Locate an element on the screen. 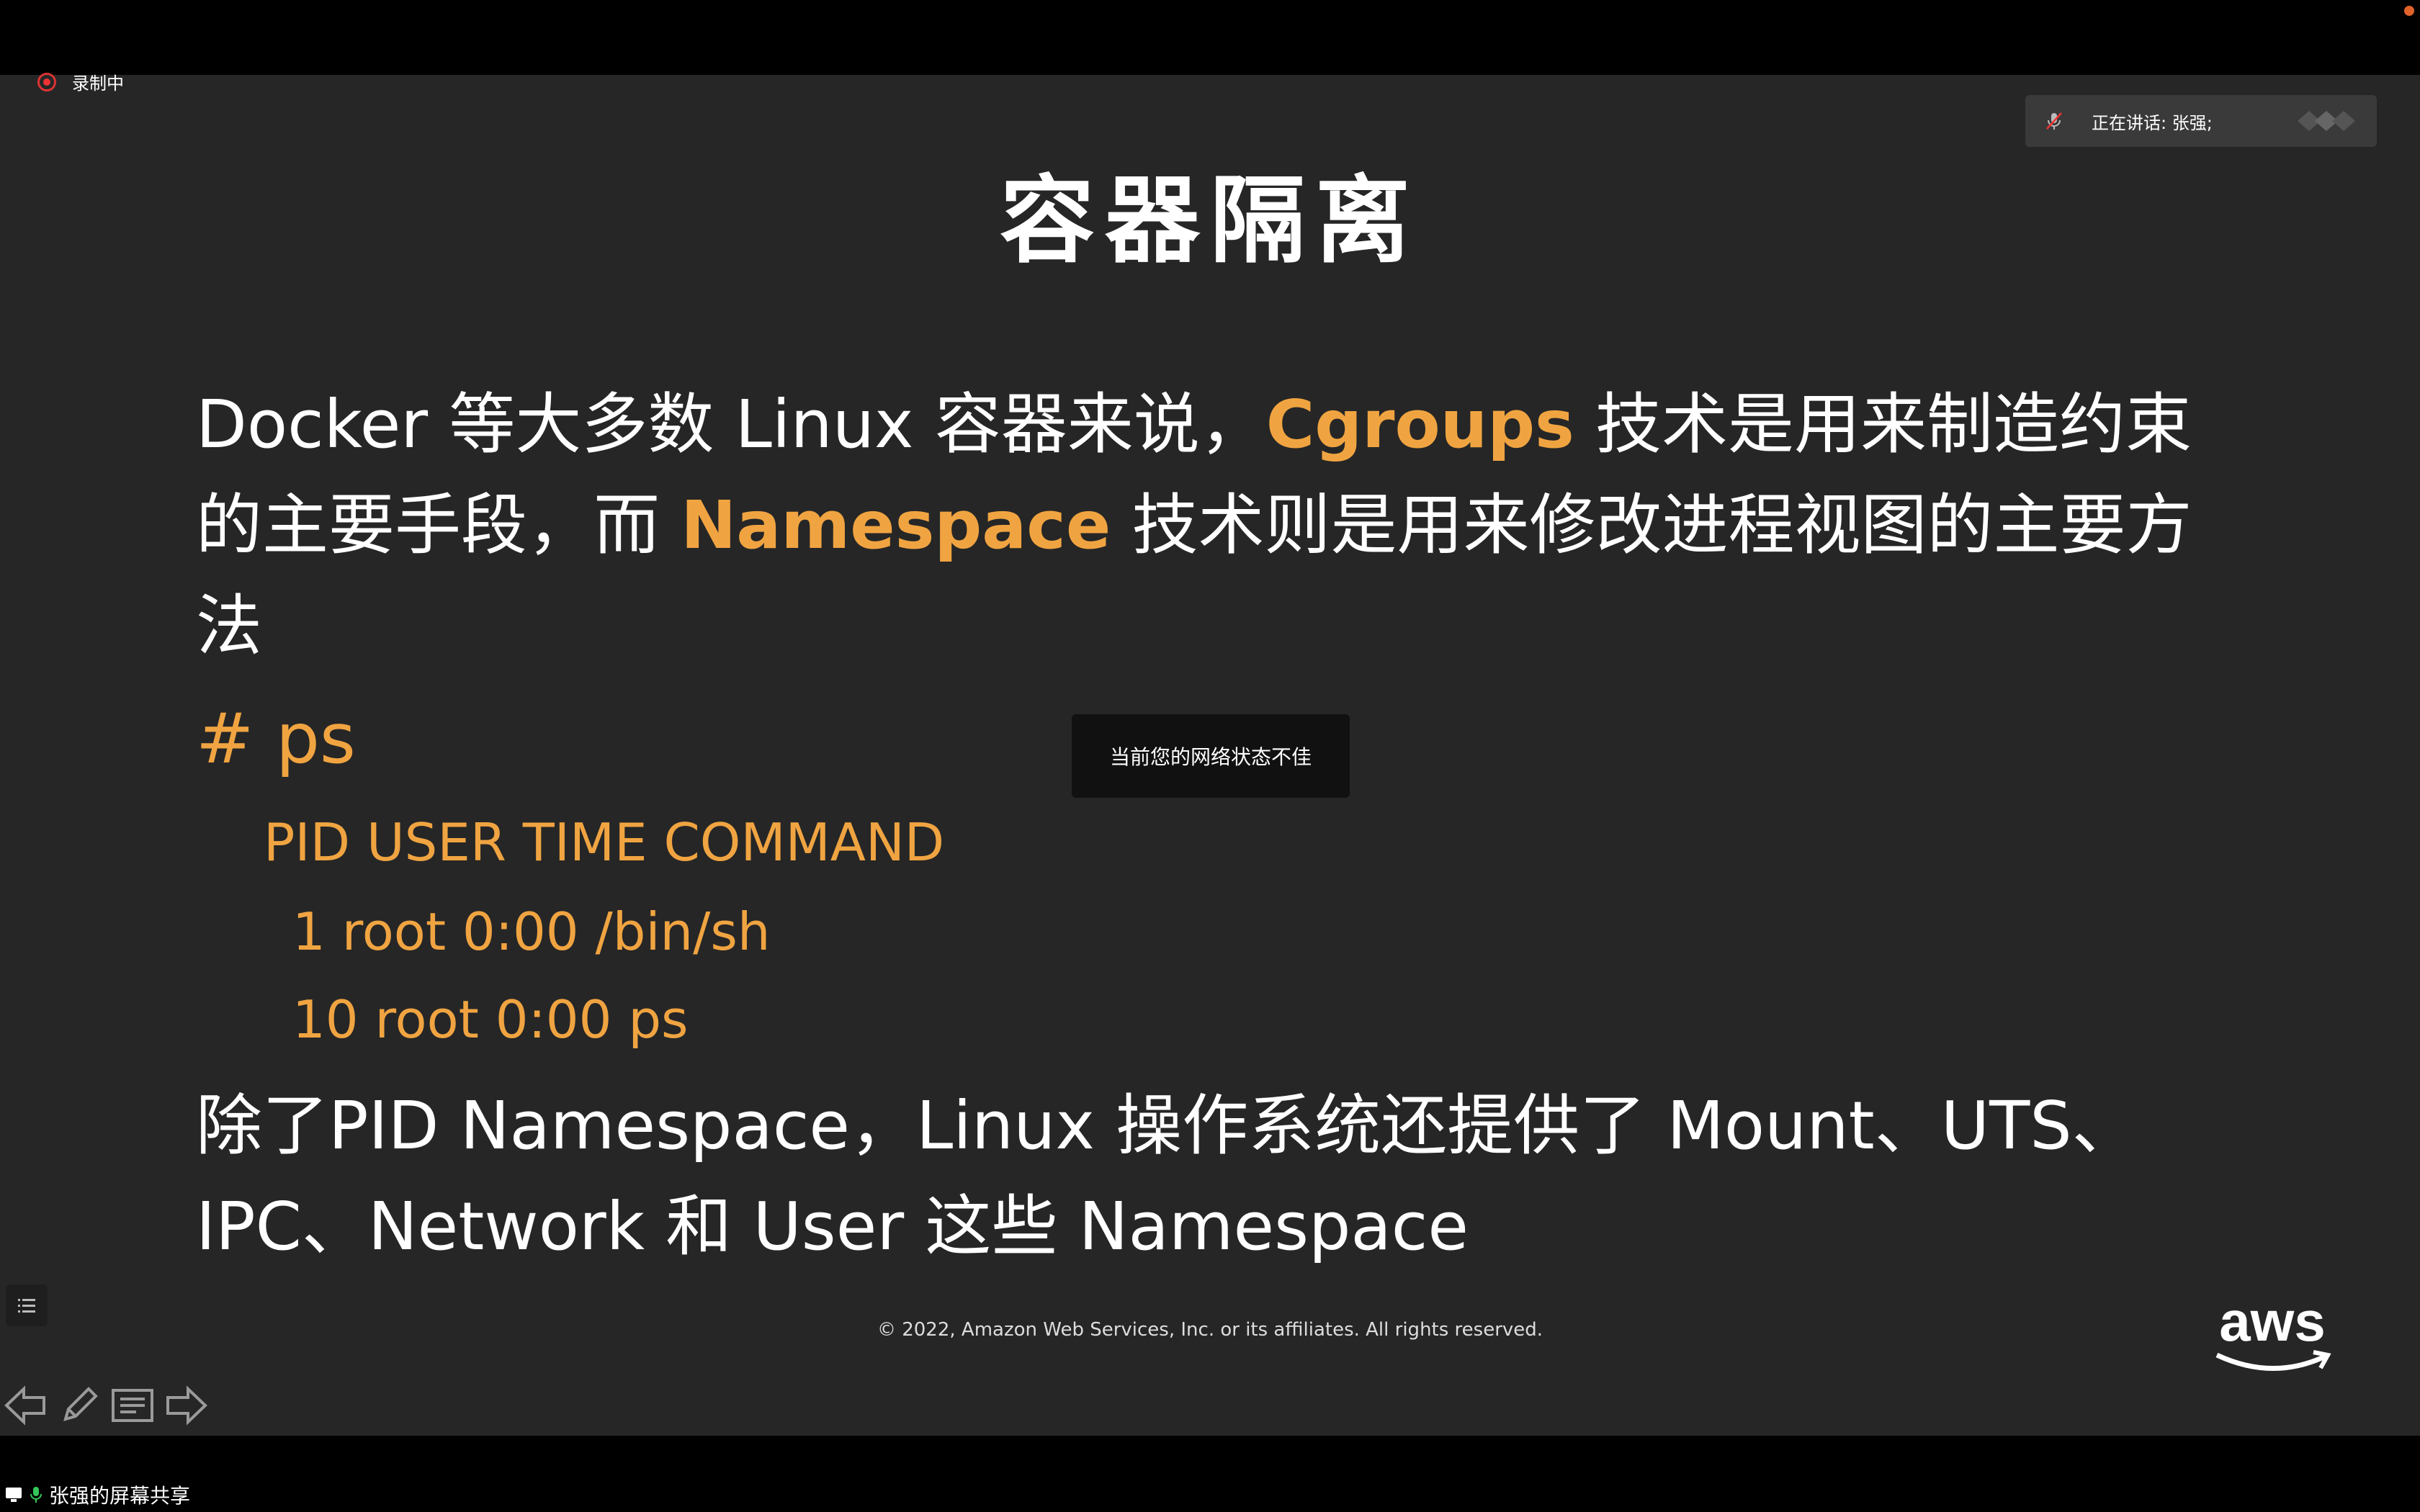 This screenshot has width=2420, height=1512. list-icon is located at coordinates (27, 1306).